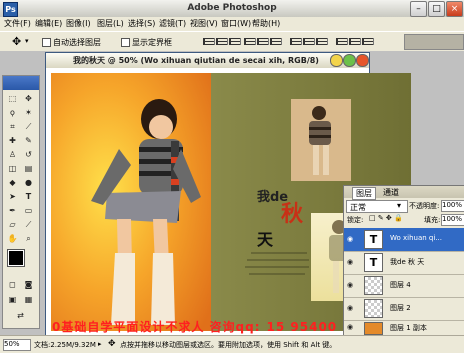 The image size is (464, 353). I want to click on distribute-vcenter-icon, so click(309, 41).